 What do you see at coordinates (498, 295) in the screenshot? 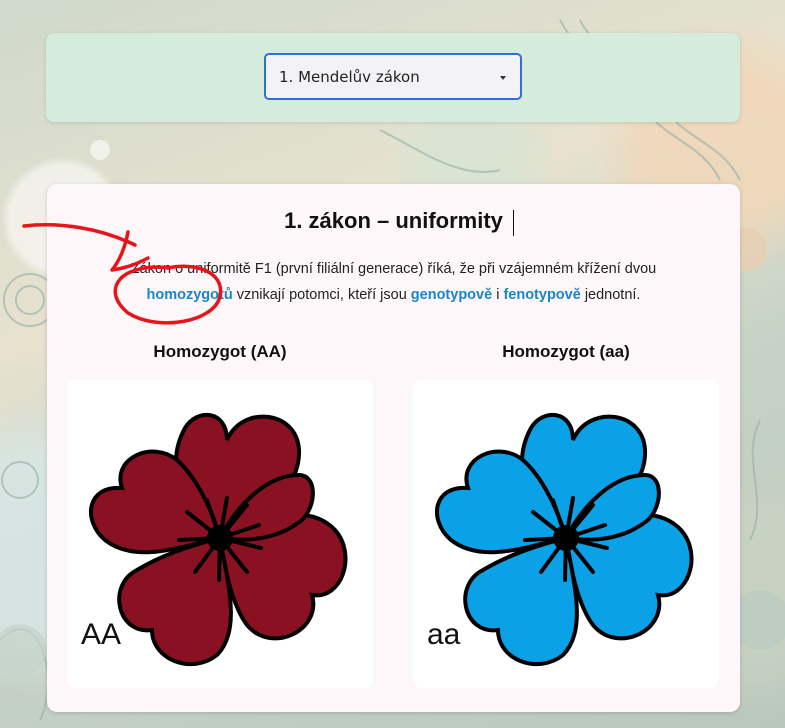
I see `description-text: i` at bounding box center [498, 295].